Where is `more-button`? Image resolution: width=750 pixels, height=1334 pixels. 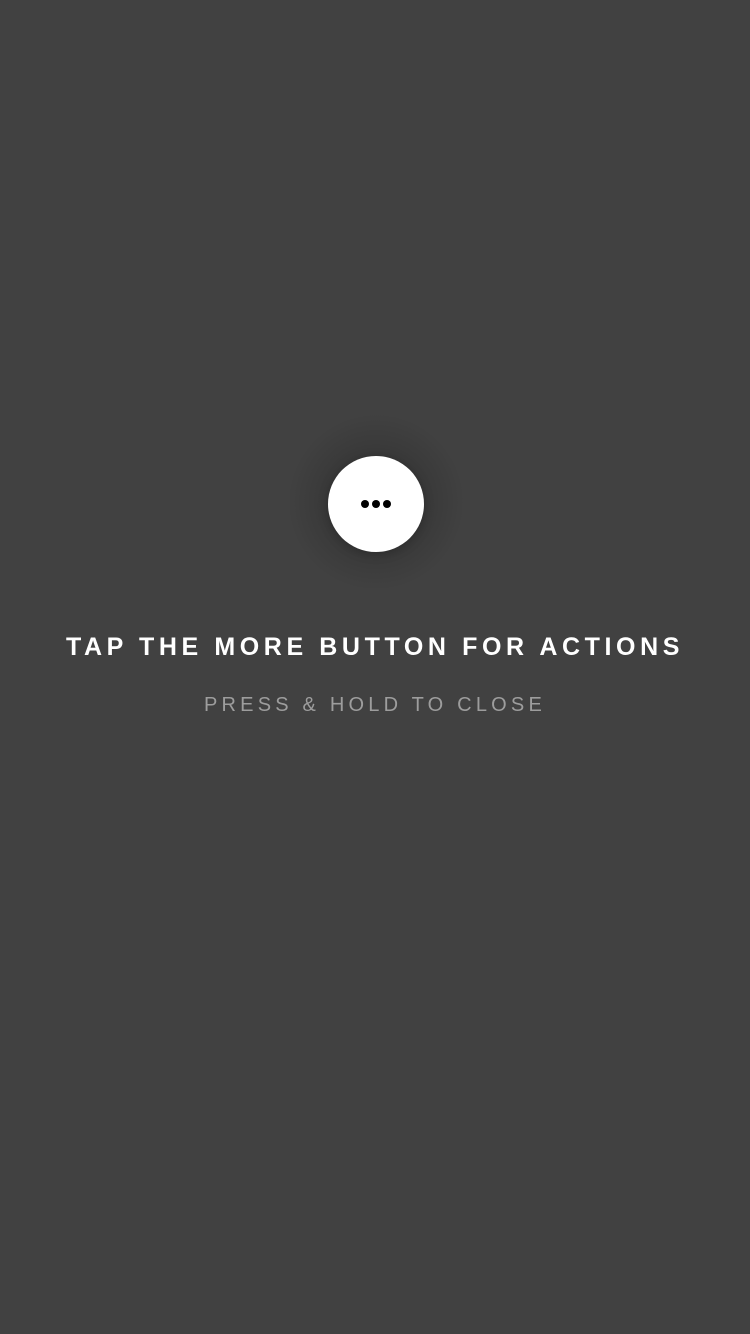 more-button is located at coordinates (376, 504).